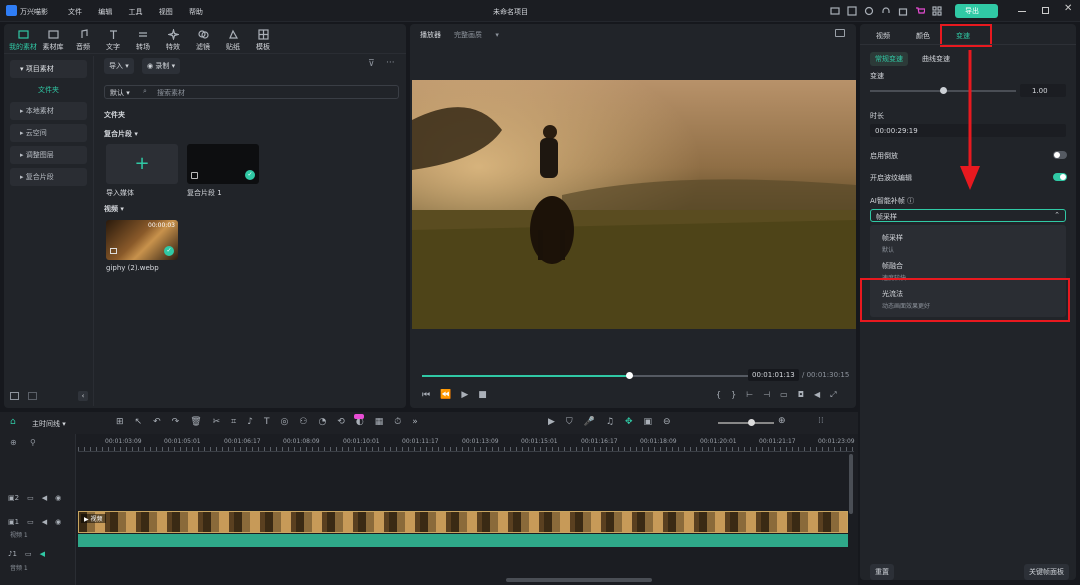  Describe the element at coordinates (142, 164) in the screenshot. I see `import-media-tile: +` at that location.